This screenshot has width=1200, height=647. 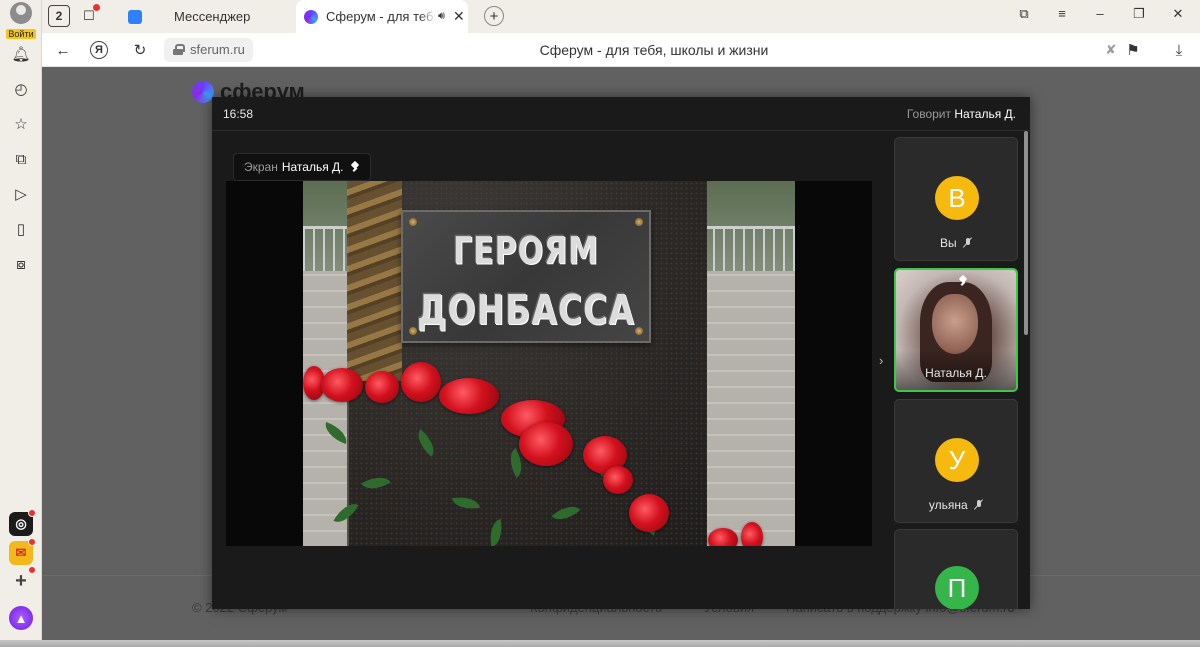 What do you see at coordinates (99, 50) in the screenshot?
I see `yandex-icon: Я` at bounding box center [99, 50].